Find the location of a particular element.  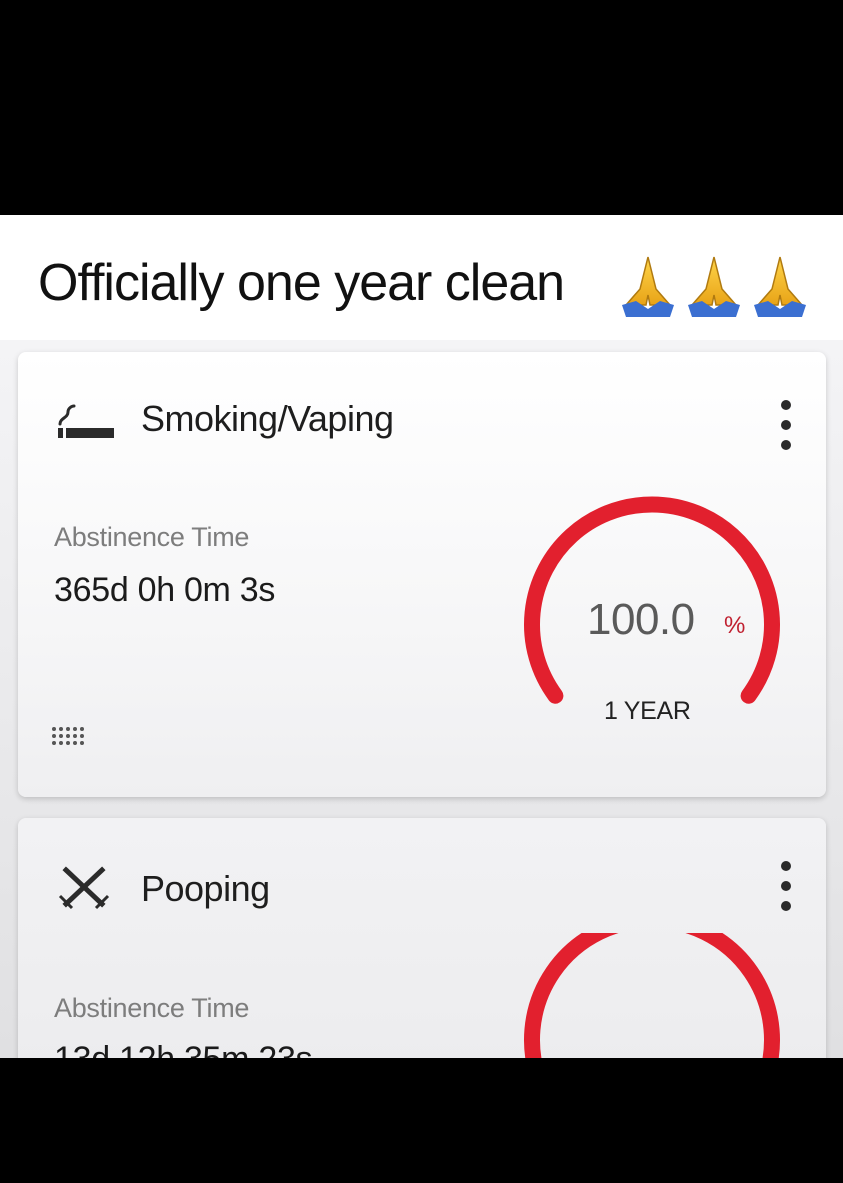

drag-handle-icon is located at coordinates (72, 736).